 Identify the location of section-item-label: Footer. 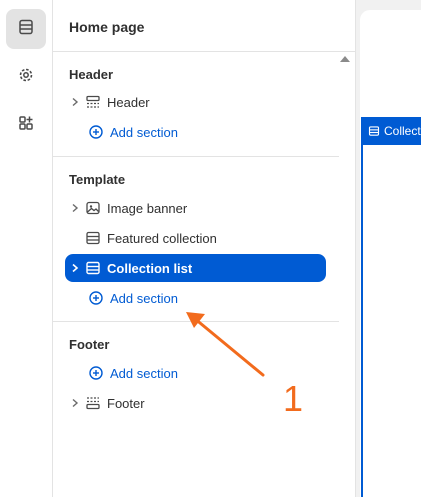
(126, 403).